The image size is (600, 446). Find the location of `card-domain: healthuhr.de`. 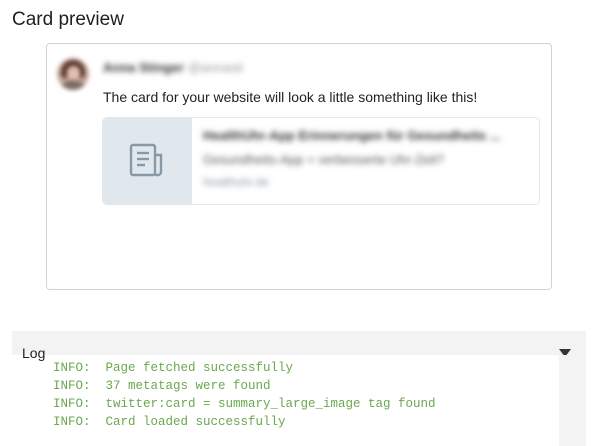

card-domain: healthuhr.de is located at coordinates (236, 182).